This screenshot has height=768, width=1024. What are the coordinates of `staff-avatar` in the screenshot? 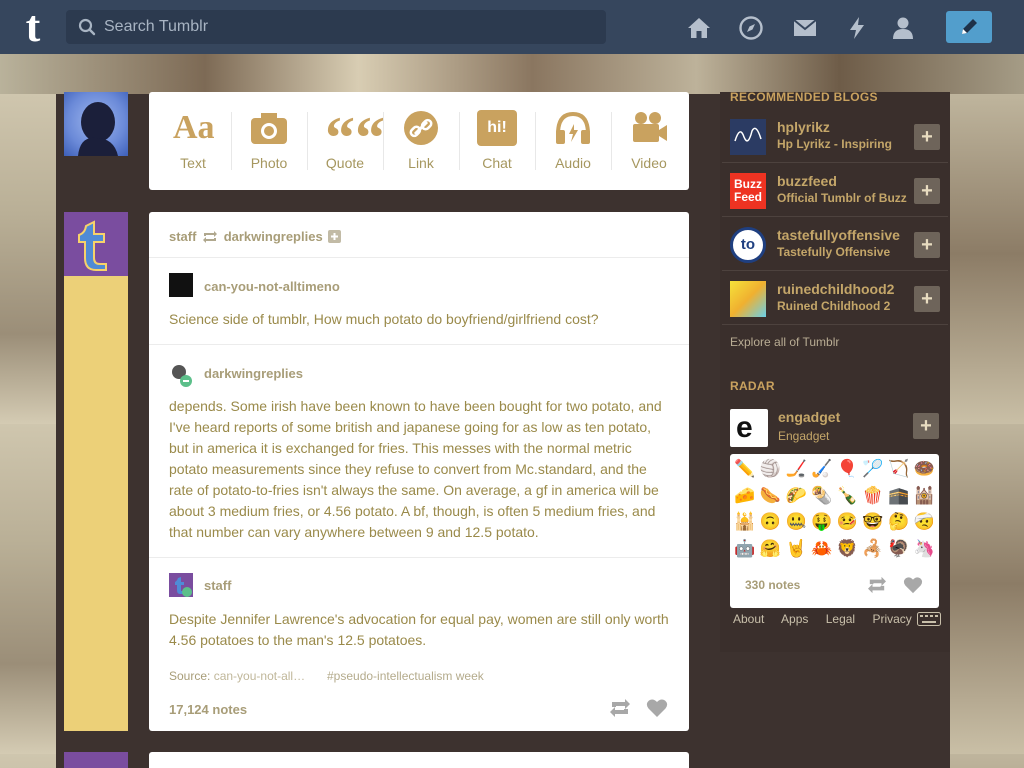 It's located at (96, 244).